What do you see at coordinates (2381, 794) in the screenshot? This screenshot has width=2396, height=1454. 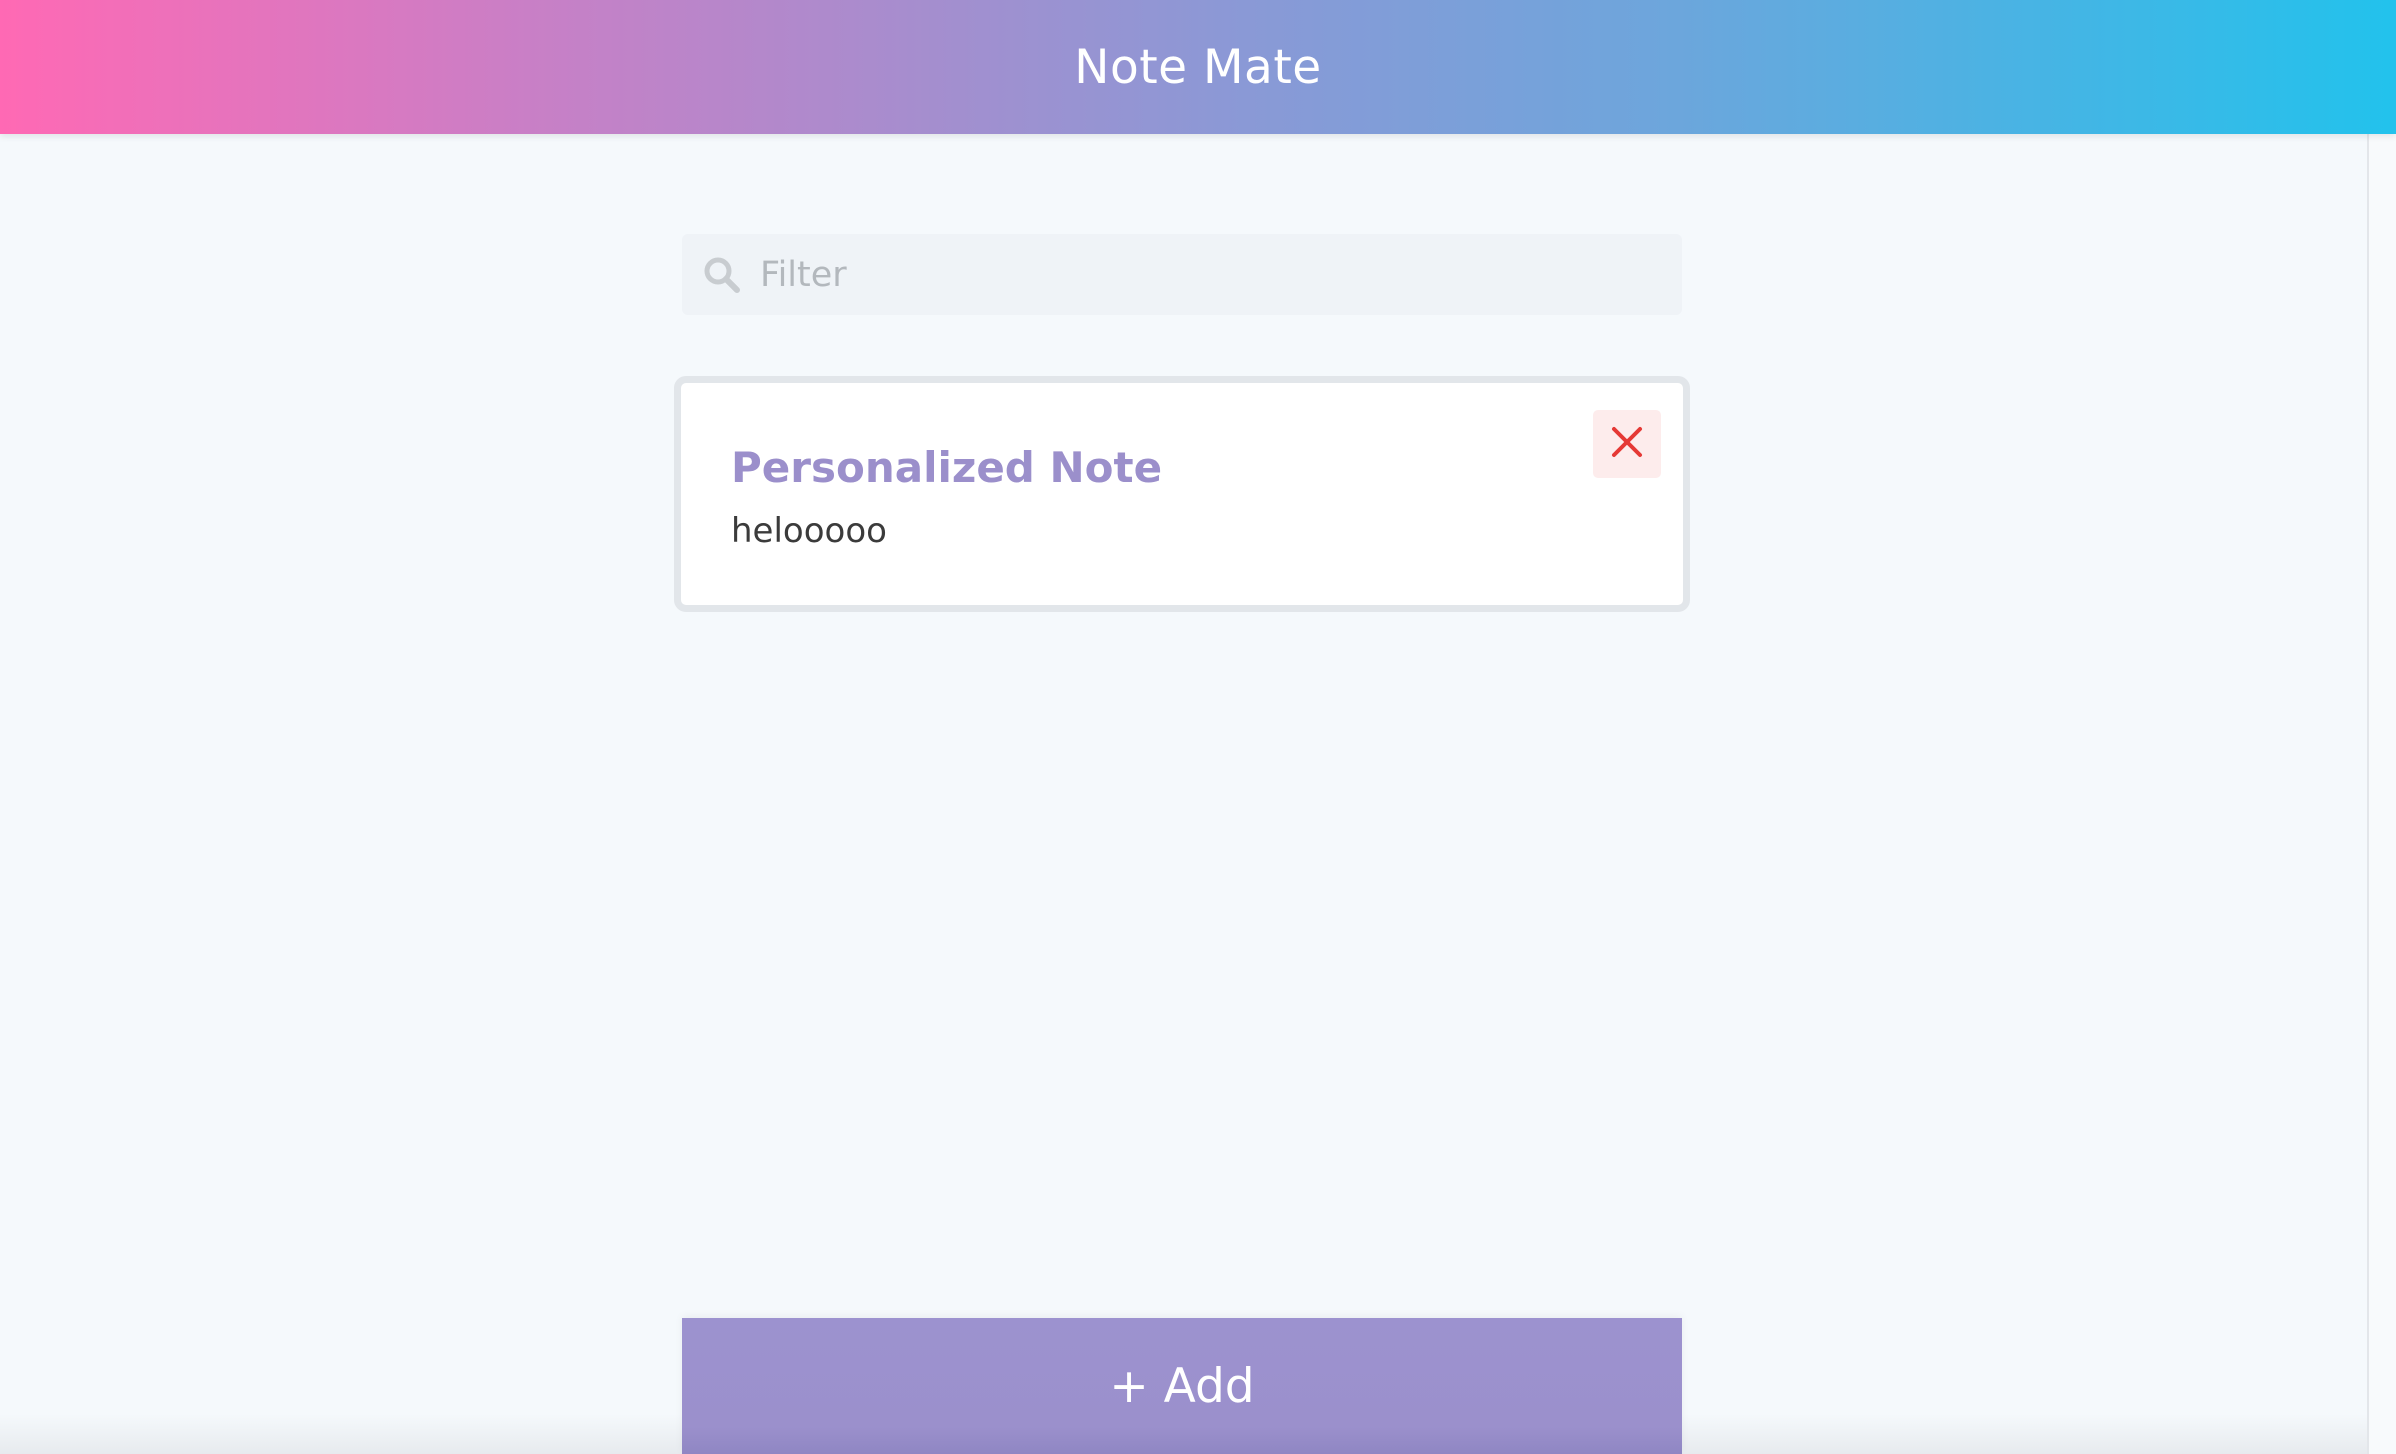 I see `scrollbar` at bounding box center [2381, 794].